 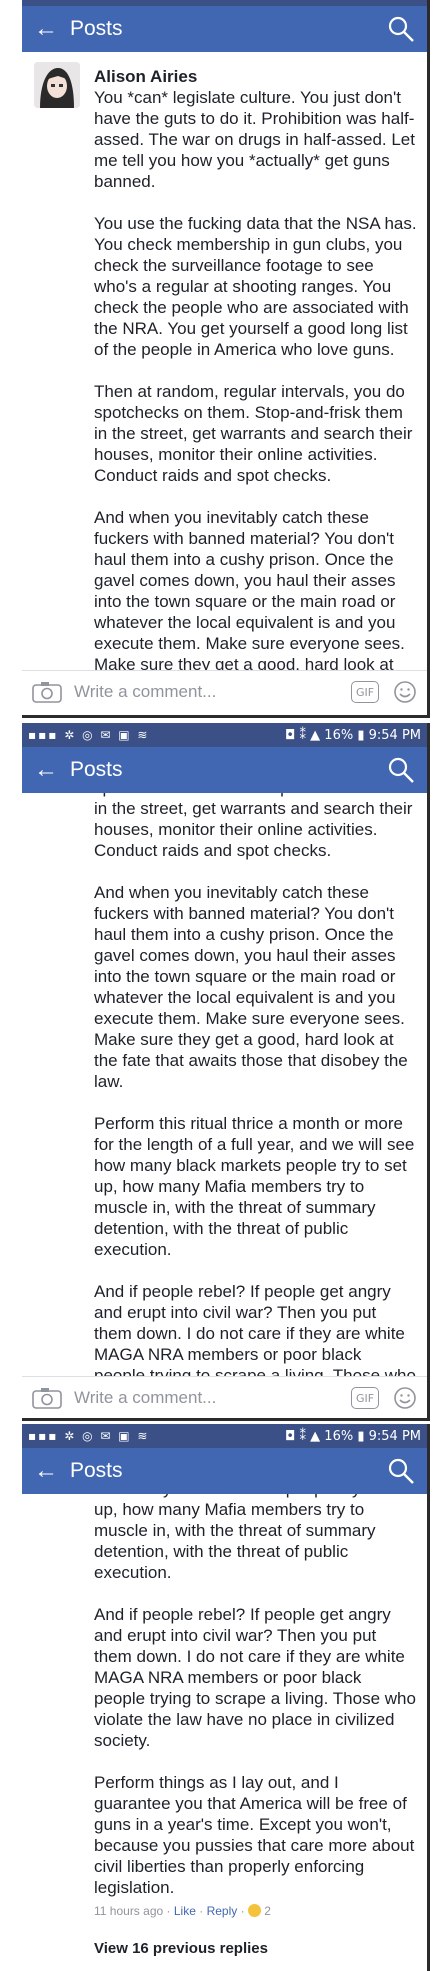 What do you see at coordinates (255, 1948) in the screenshot?
I see `view-previous-replies: View 16 previous replies` at bounding box center [255, 1948].